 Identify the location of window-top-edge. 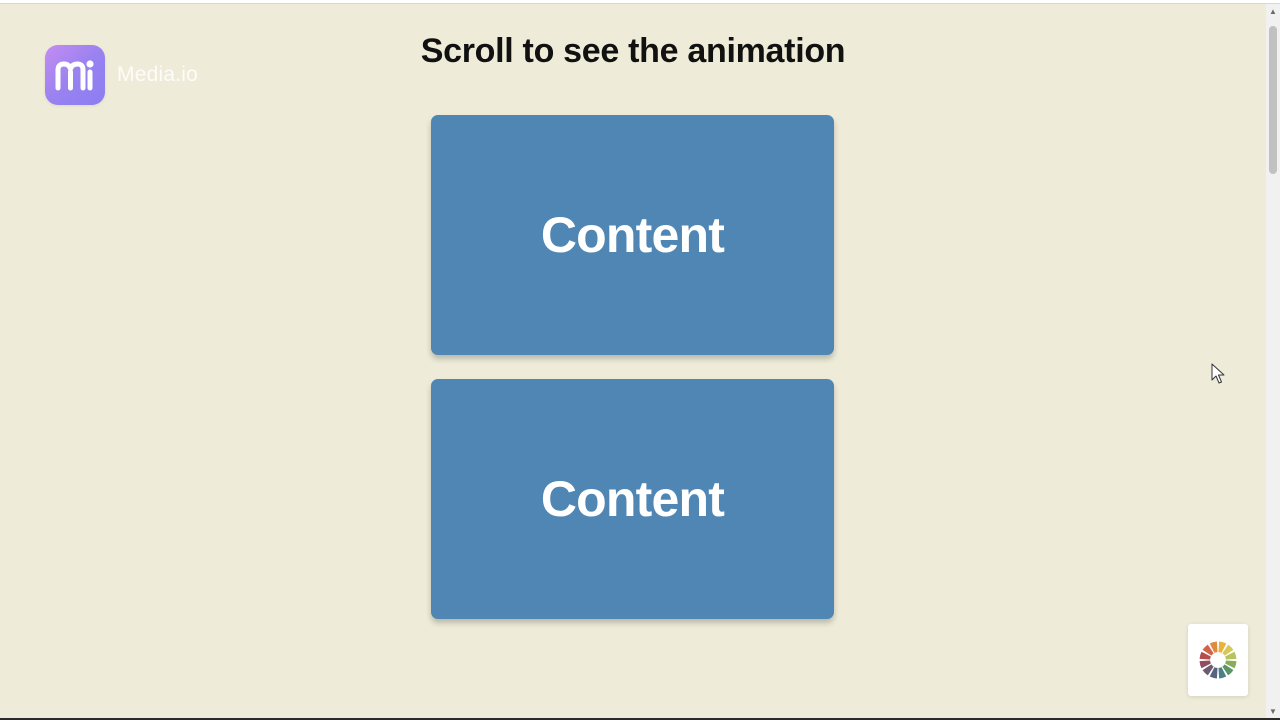
(640, 2).